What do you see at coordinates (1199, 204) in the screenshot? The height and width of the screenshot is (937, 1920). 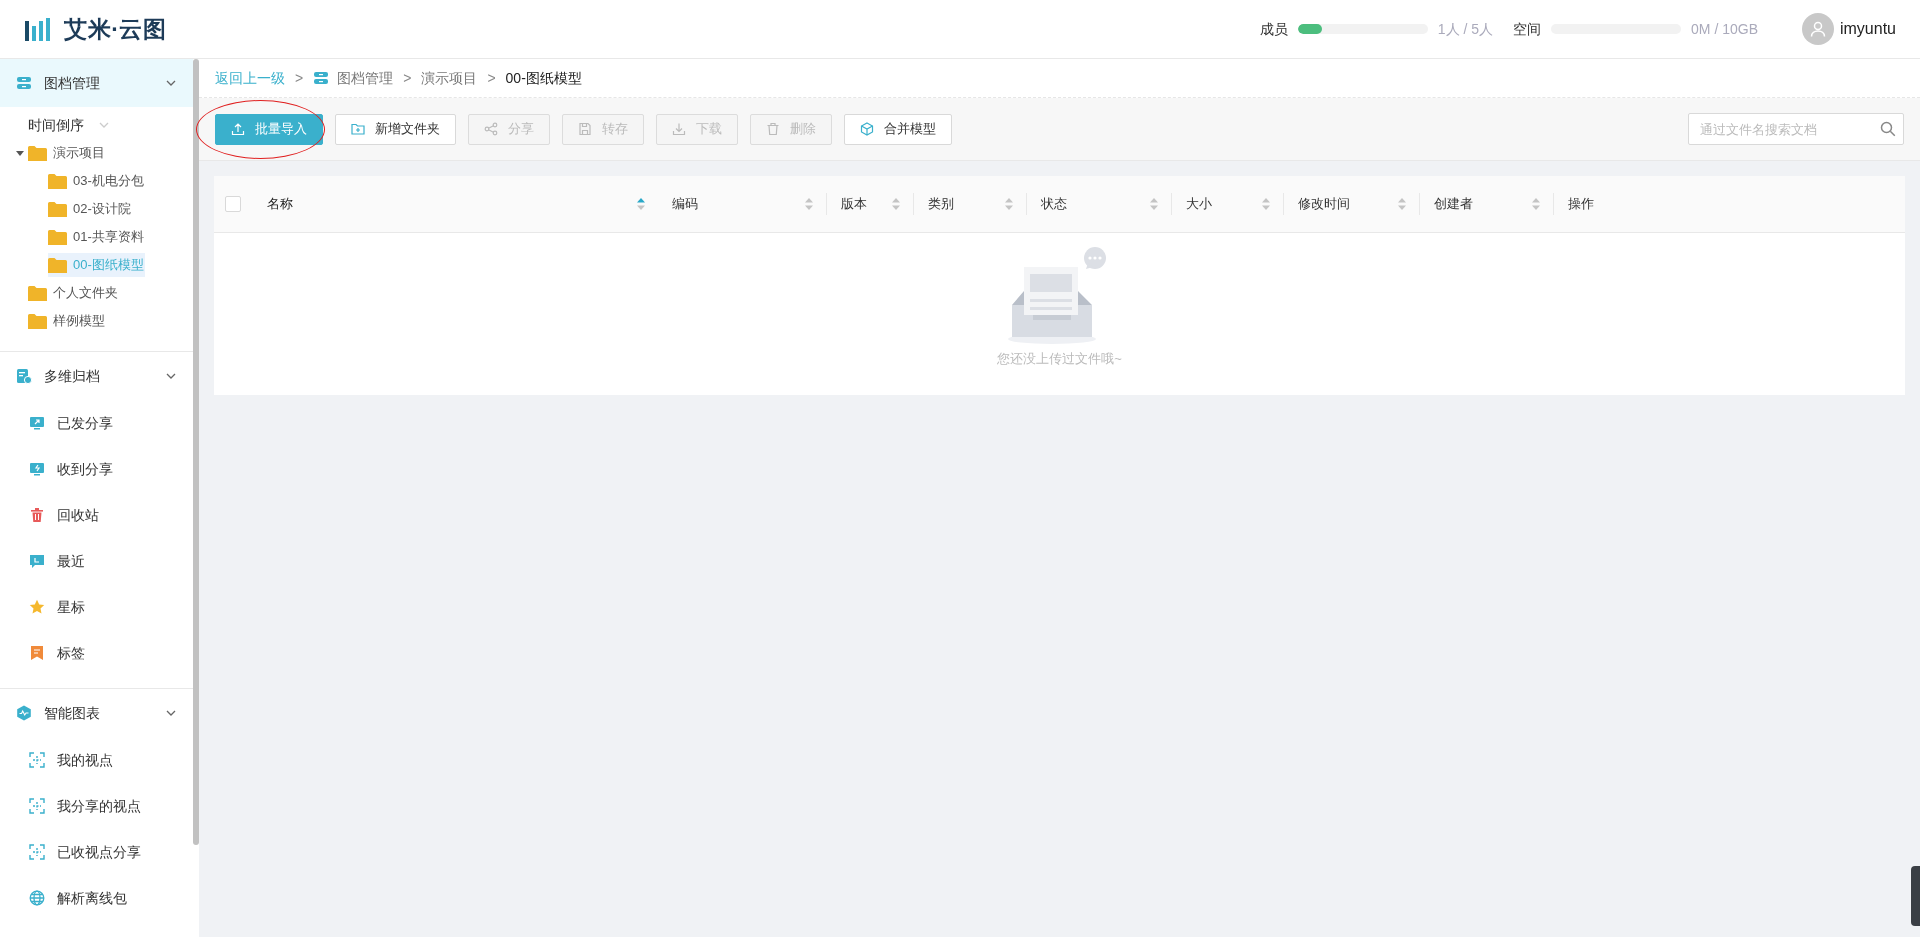 I see `column-header: 大小` at bounding box center [1199, 204].